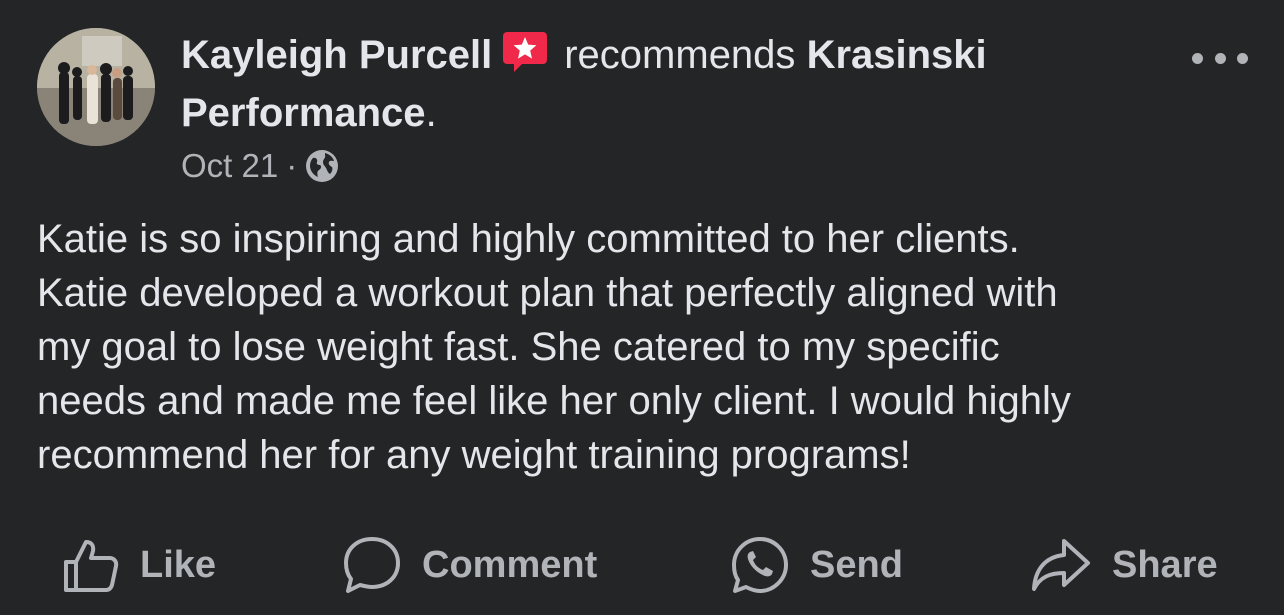 This screenshot has width=1284, height=615. I want to click on author-name: Kayleigh Purcell, so click(336, 55).